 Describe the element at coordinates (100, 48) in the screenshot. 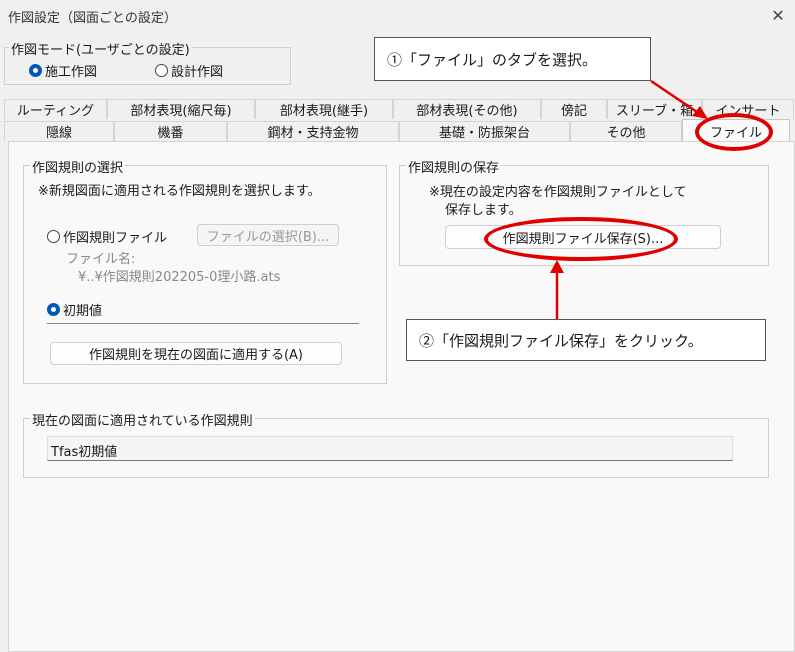

I see `mode-group-legend: 作図モード(ユーザごとの設定)` at that location.